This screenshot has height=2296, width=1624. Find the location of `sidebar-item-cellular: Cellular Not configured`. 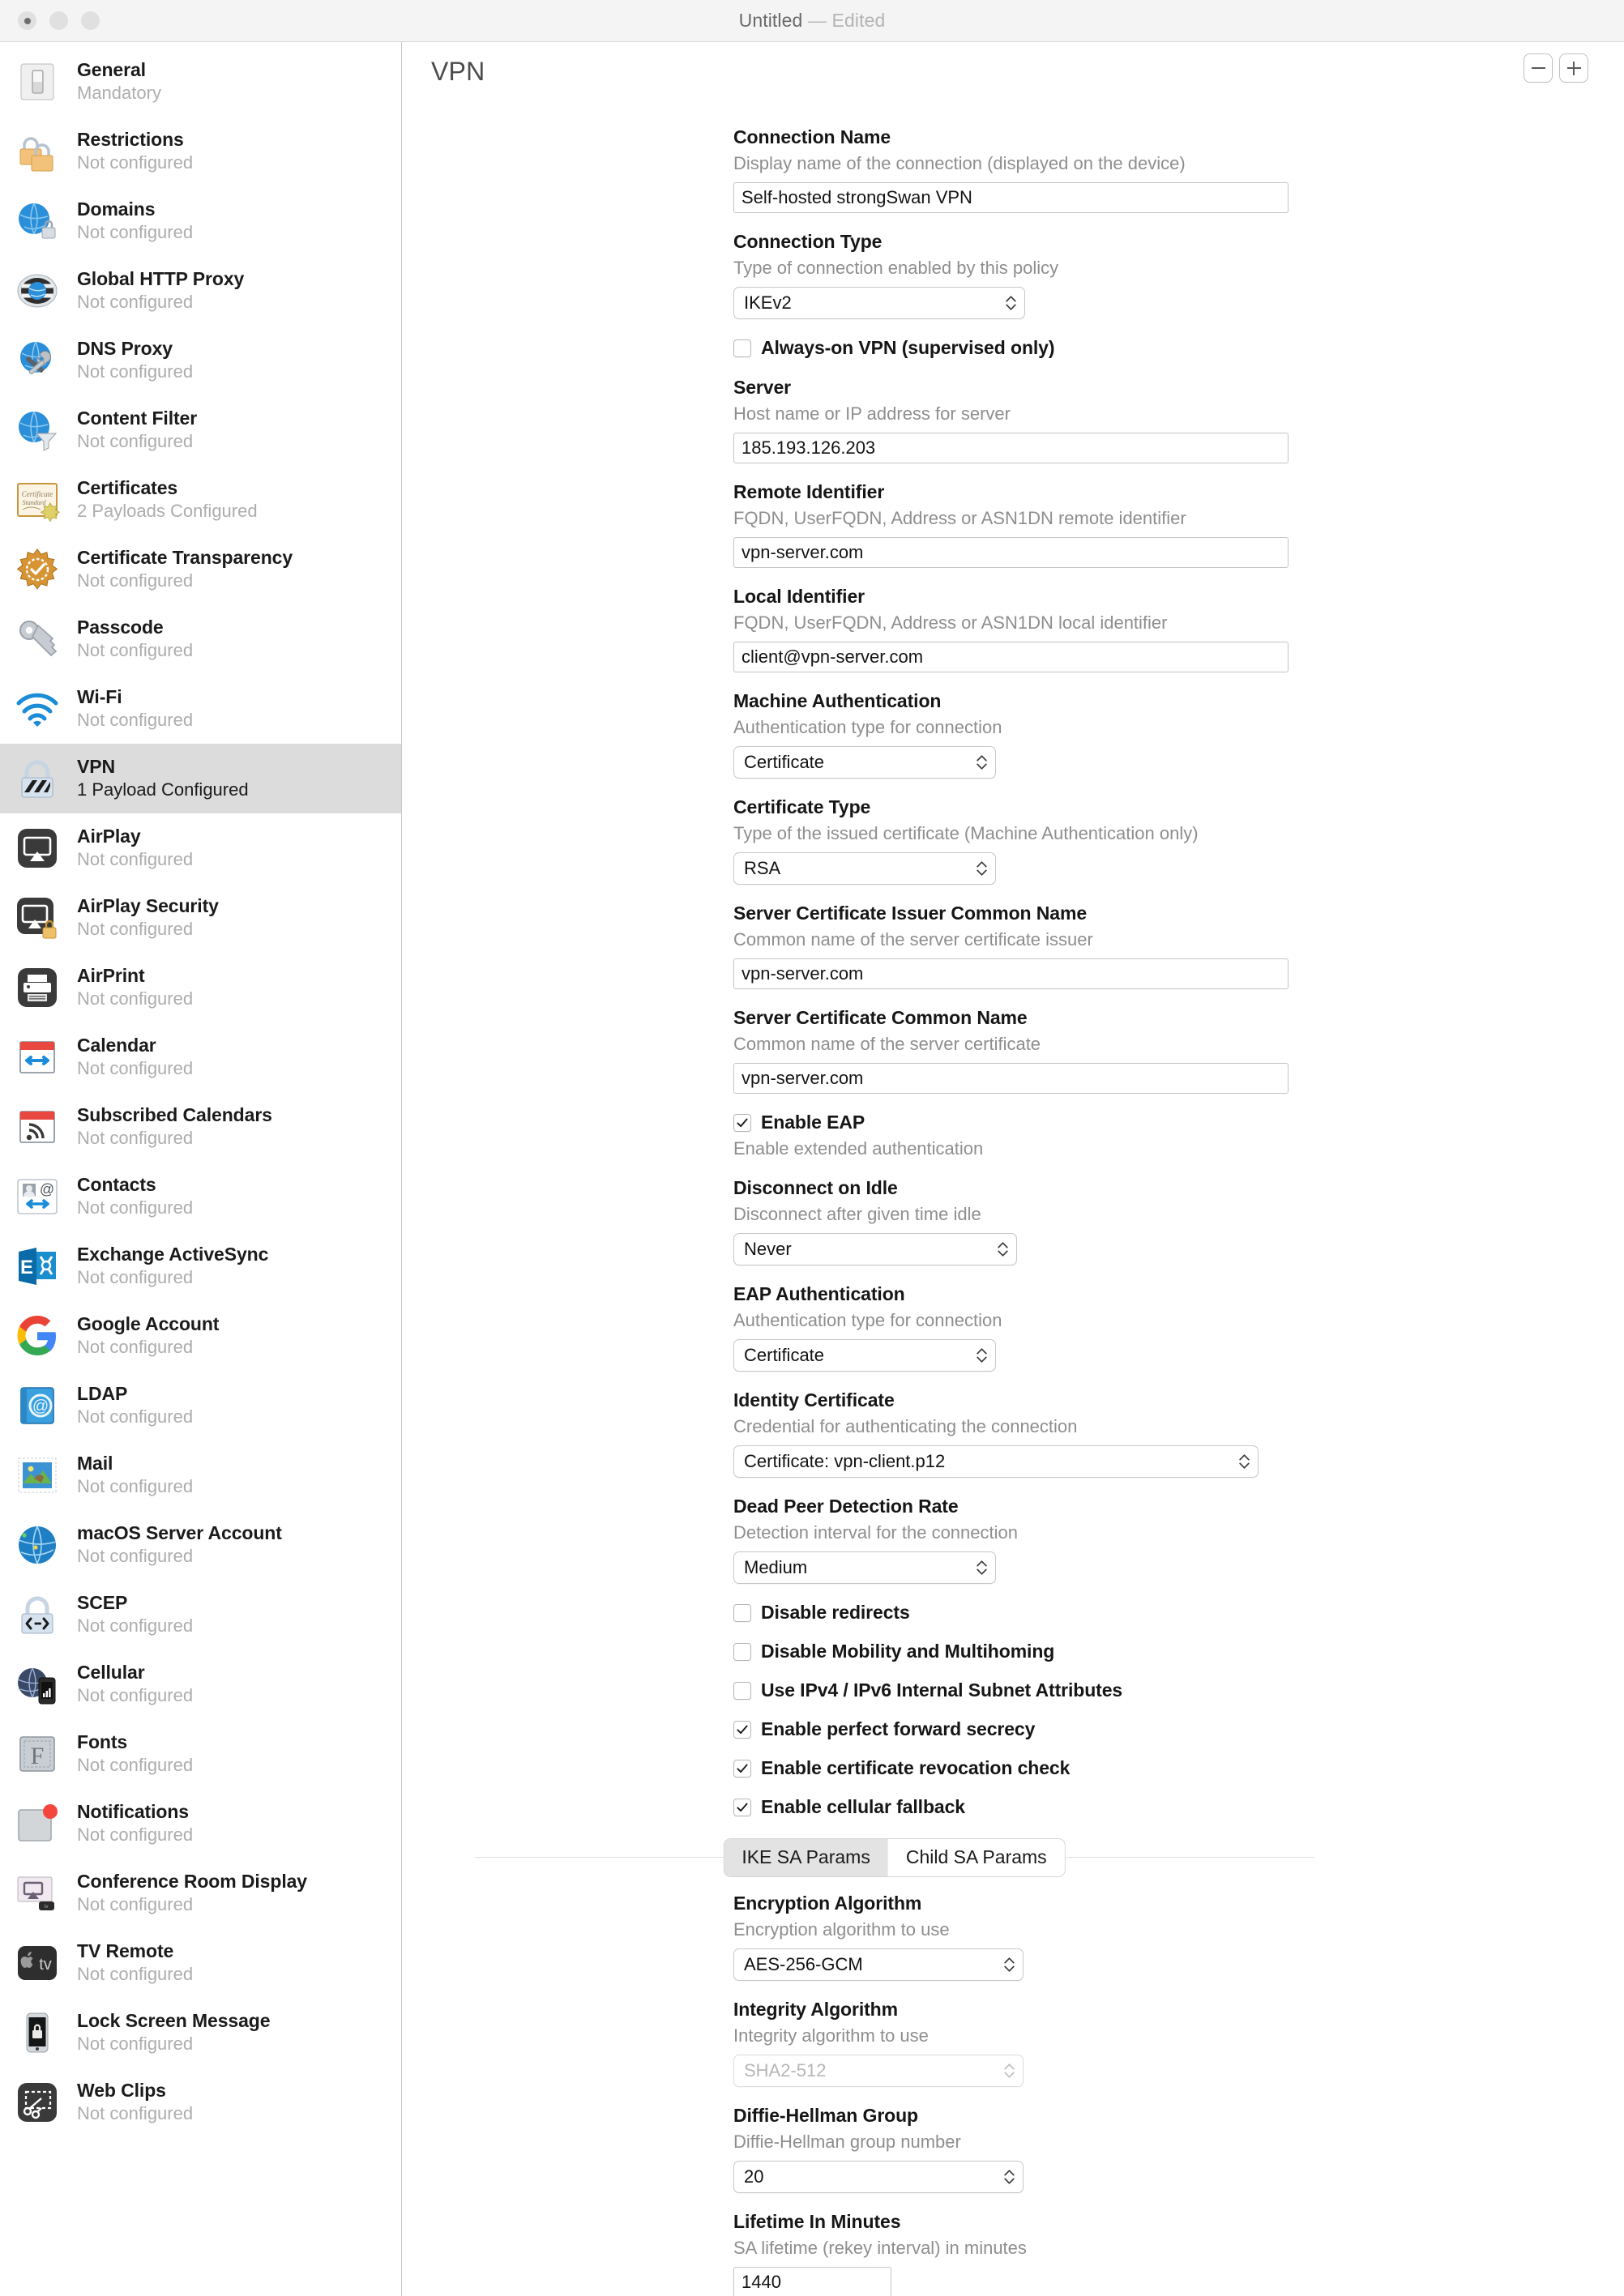

sidebar-item-cellular: Cellular Not configured is located at coordinates (200, 1684).